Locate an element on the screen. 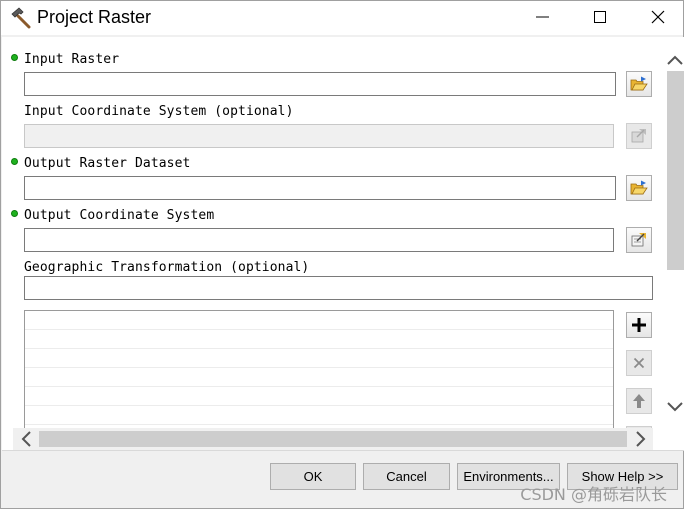  remove-button is located at coordinates (639, 363).